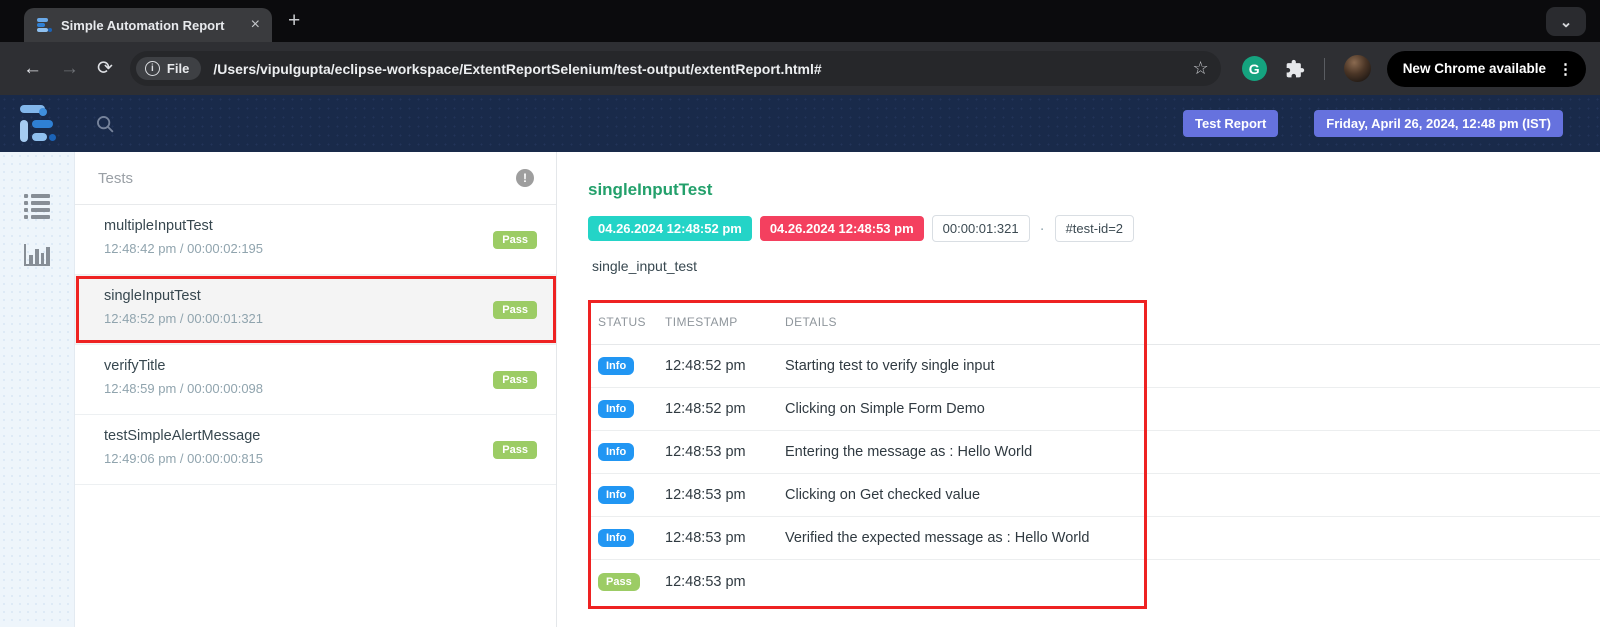  I want to click on chrome-update-label: New Chrome available, so click(1474, 68).